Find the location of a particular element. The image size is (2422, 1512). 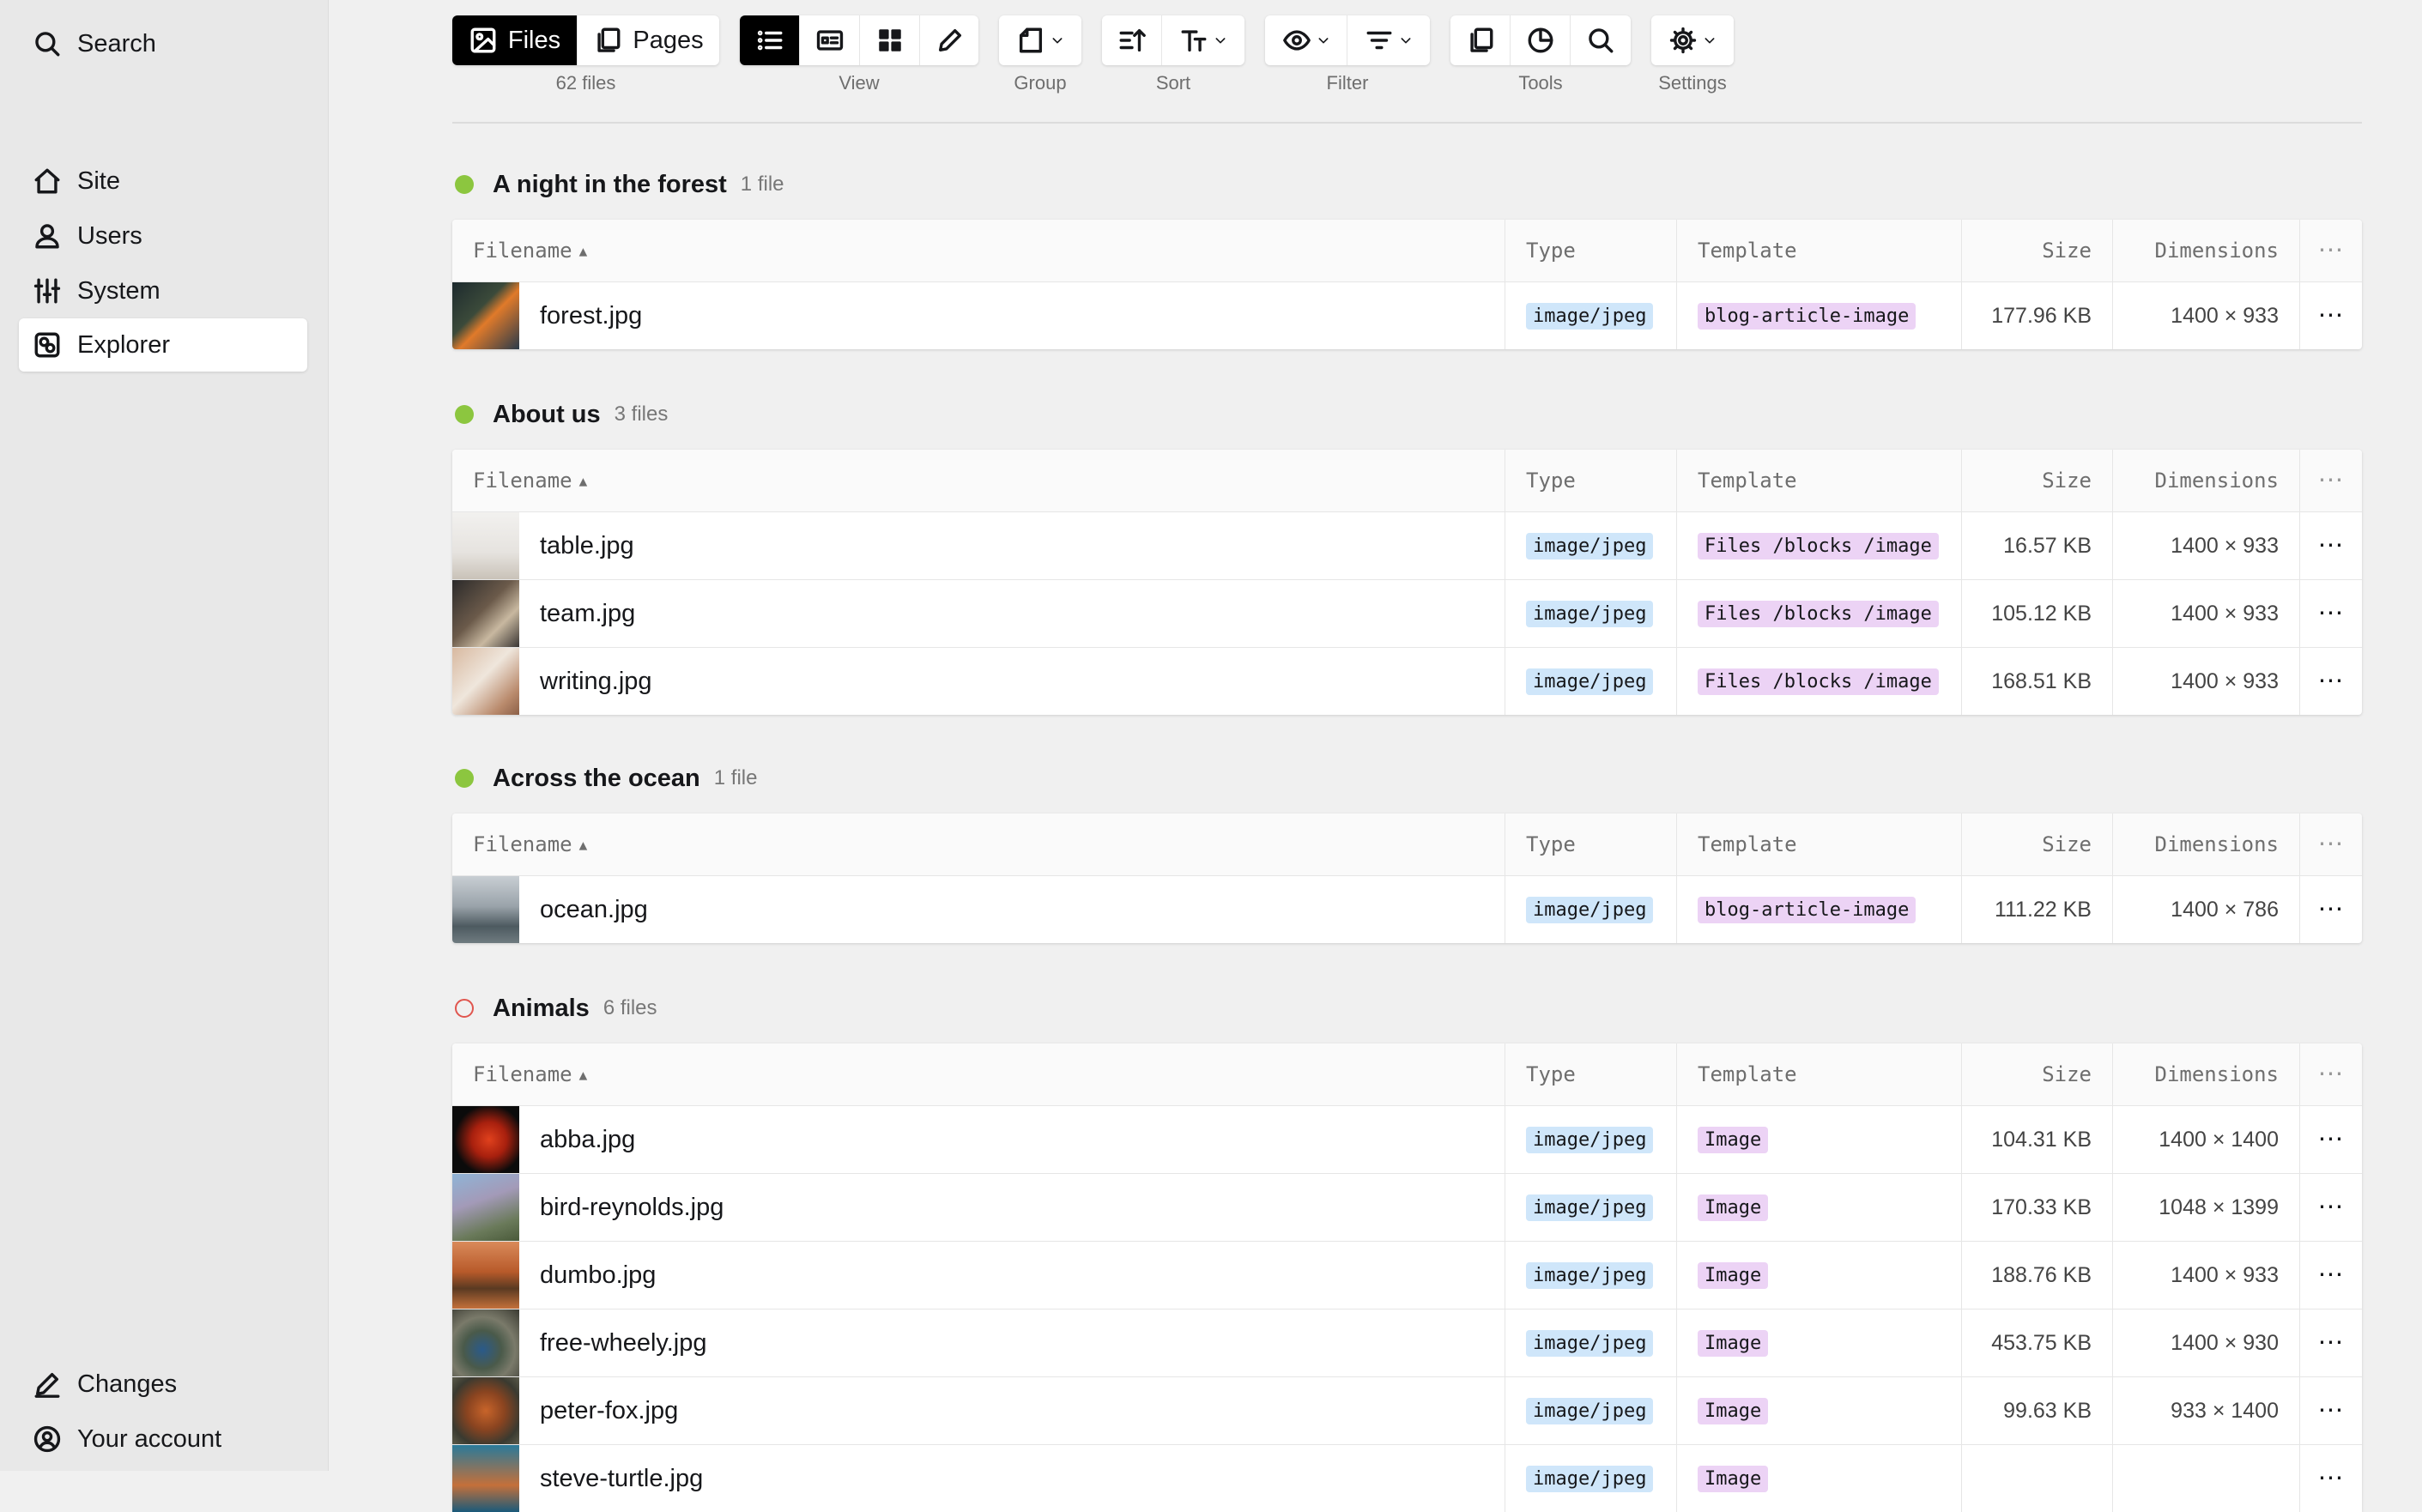

sidebar-item-system: System is located at coordinates (163, 291).